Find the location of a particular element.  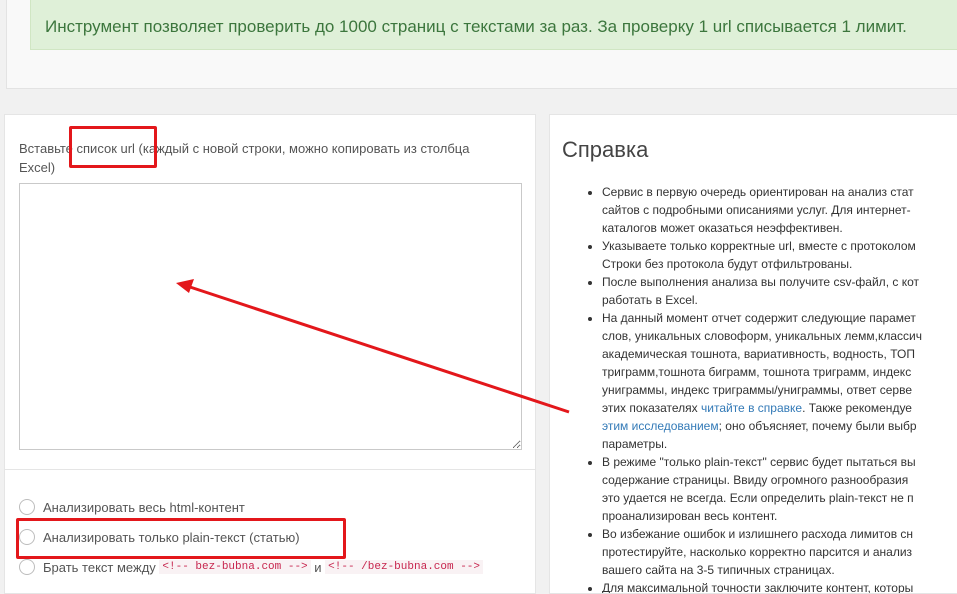

annotation-arrow-overlay is located at coordinates (373, 346).